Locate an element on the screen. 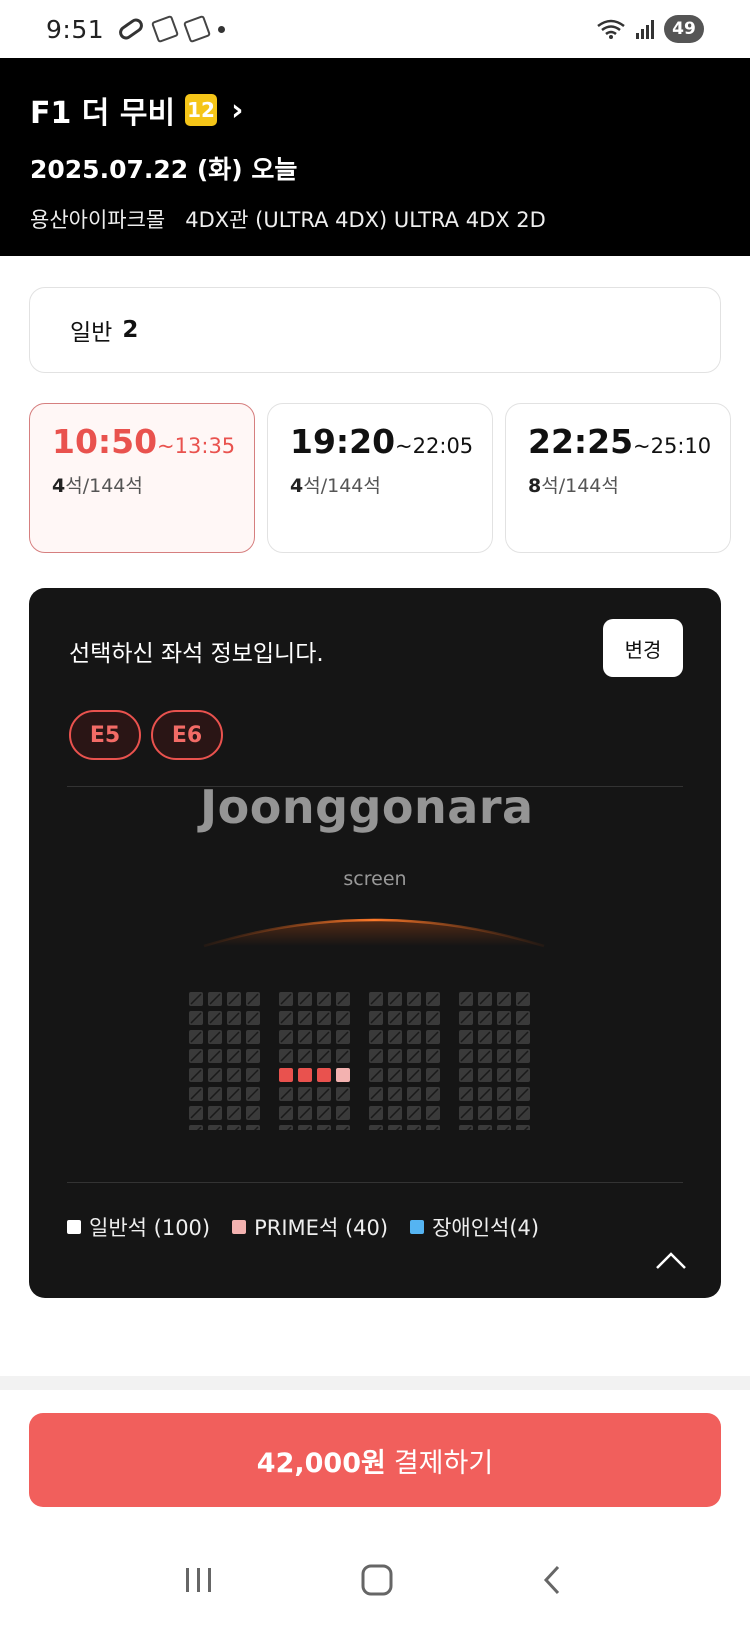  selected-seat-chips: E5 E6 is located at coordinates (146, 735).